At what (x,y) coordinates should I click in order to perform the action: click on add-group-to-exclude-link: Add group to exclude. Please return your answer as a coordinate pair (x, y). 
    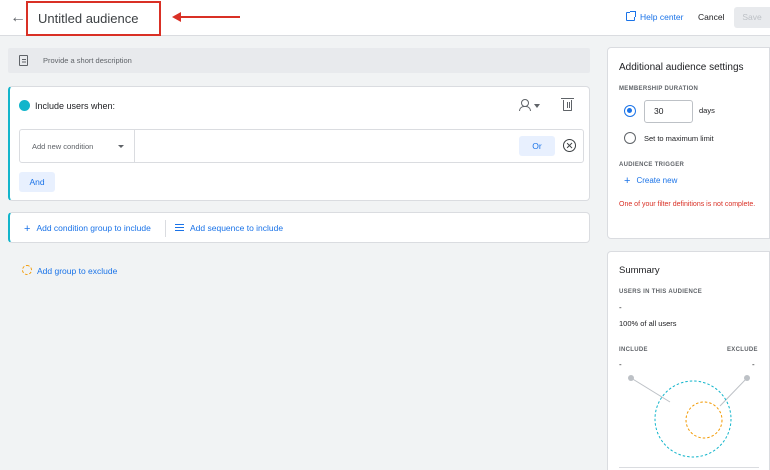
    Looking at the image, I should click on (77, 271).